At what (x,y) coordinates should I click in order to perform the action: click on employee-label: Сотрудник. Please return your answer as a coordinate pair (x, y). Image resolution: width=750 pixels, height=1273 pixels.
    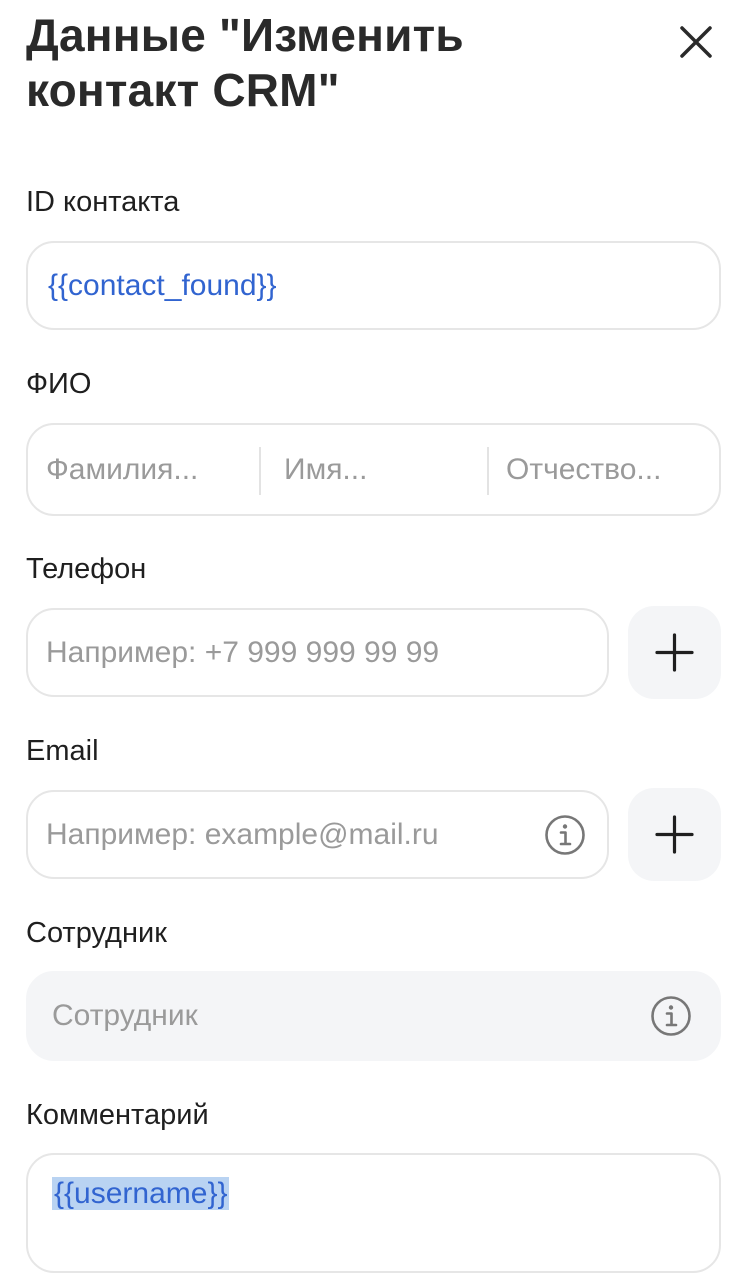
    Looking at the image, I should click on (96, 933).